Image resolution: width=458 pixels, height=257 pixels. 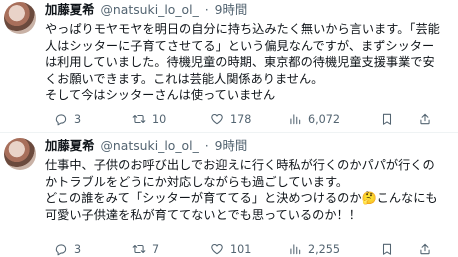 I want to click on like-button: 178, so click(x=230, y=119).